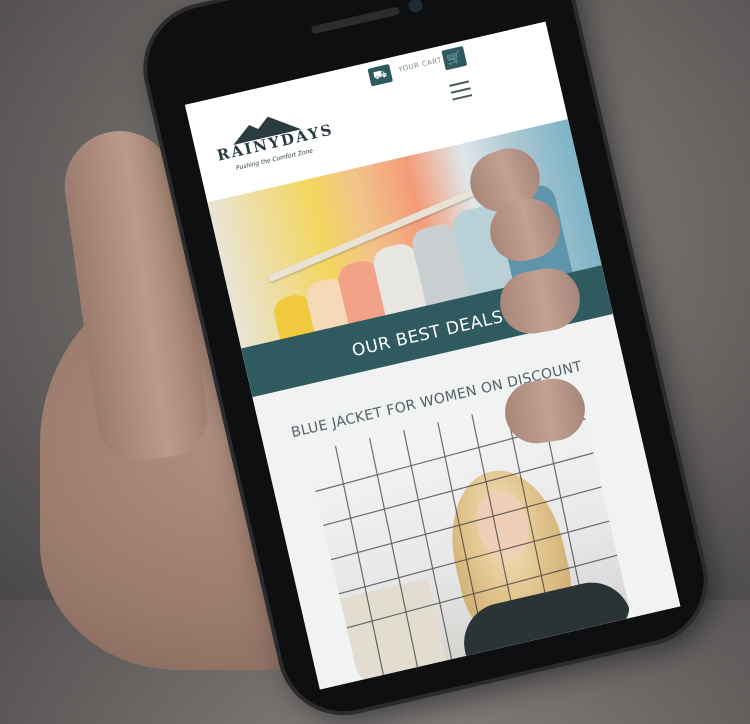  I want to click on hamburger-menu-icon, so click(461, 90).